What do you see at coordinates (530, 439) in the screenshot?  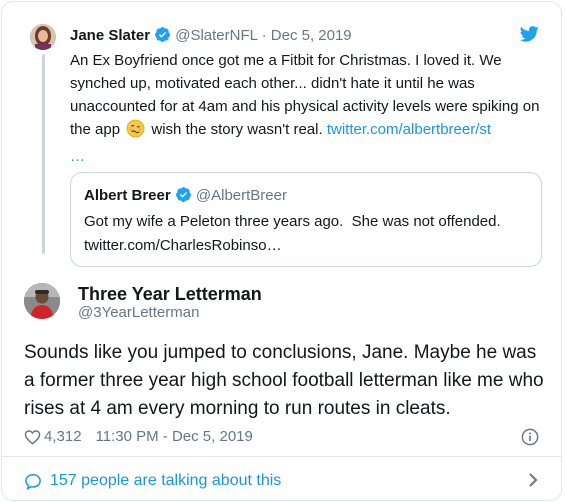 I see `info-icon` at bounding box center [530, 439].